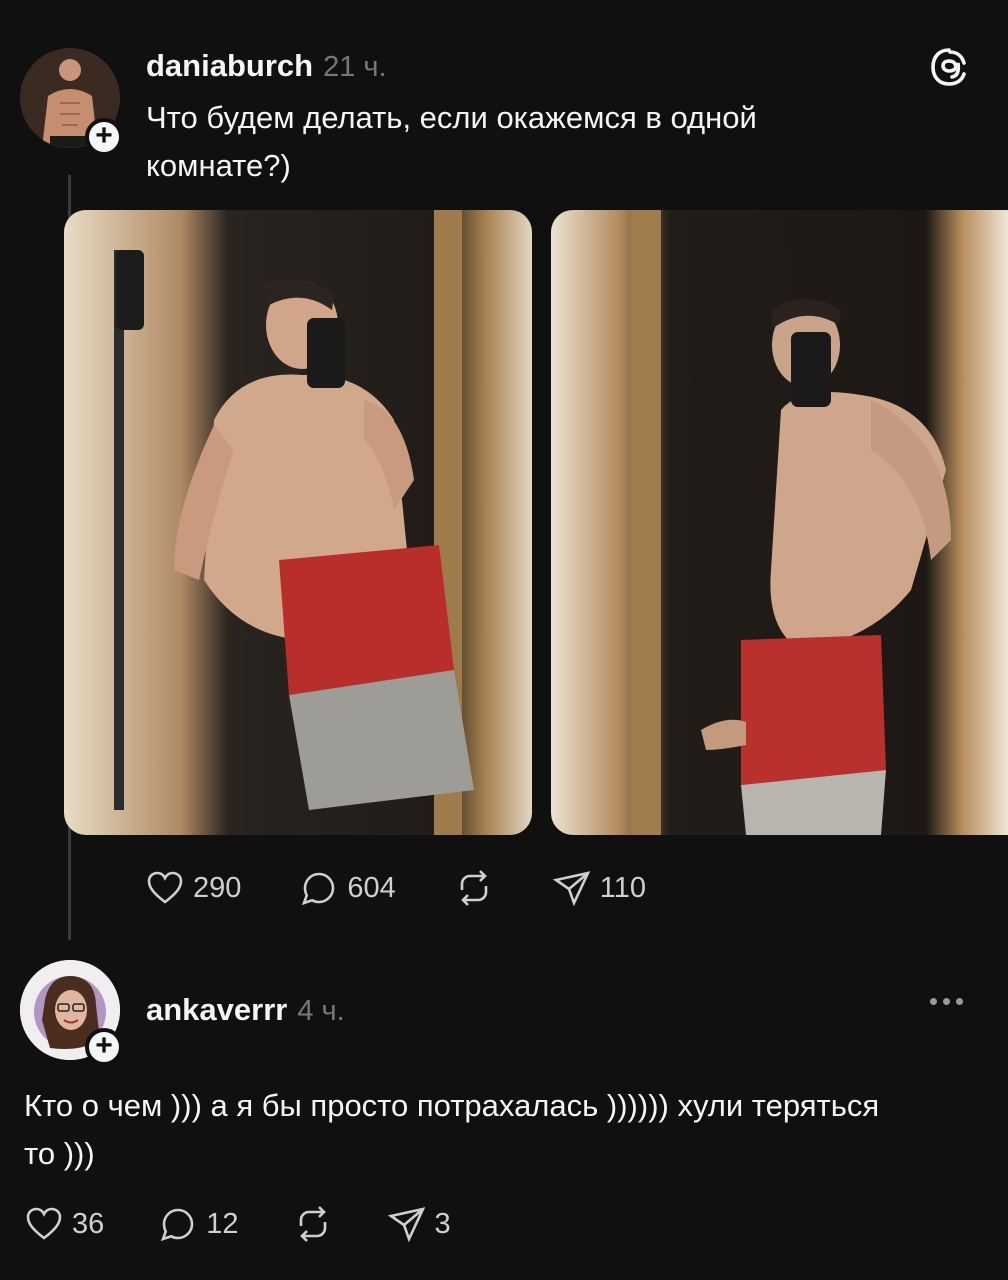 The width and height of the screenshot is (1008, 1280). I want to click on share-button: 110, so click(599, 888).